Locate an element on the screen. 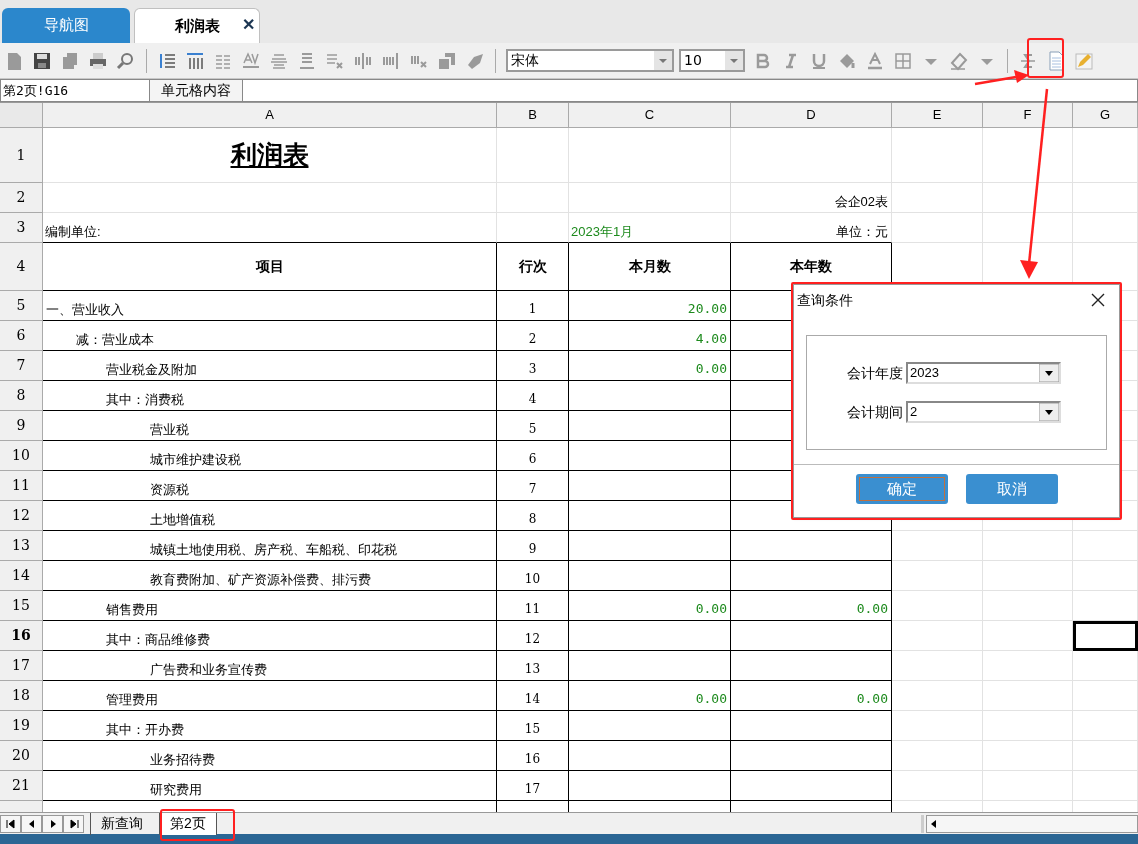 The image size is (1138, 844). cell-reference-field: 第2页!G16 is located at coordinates (75, 90).